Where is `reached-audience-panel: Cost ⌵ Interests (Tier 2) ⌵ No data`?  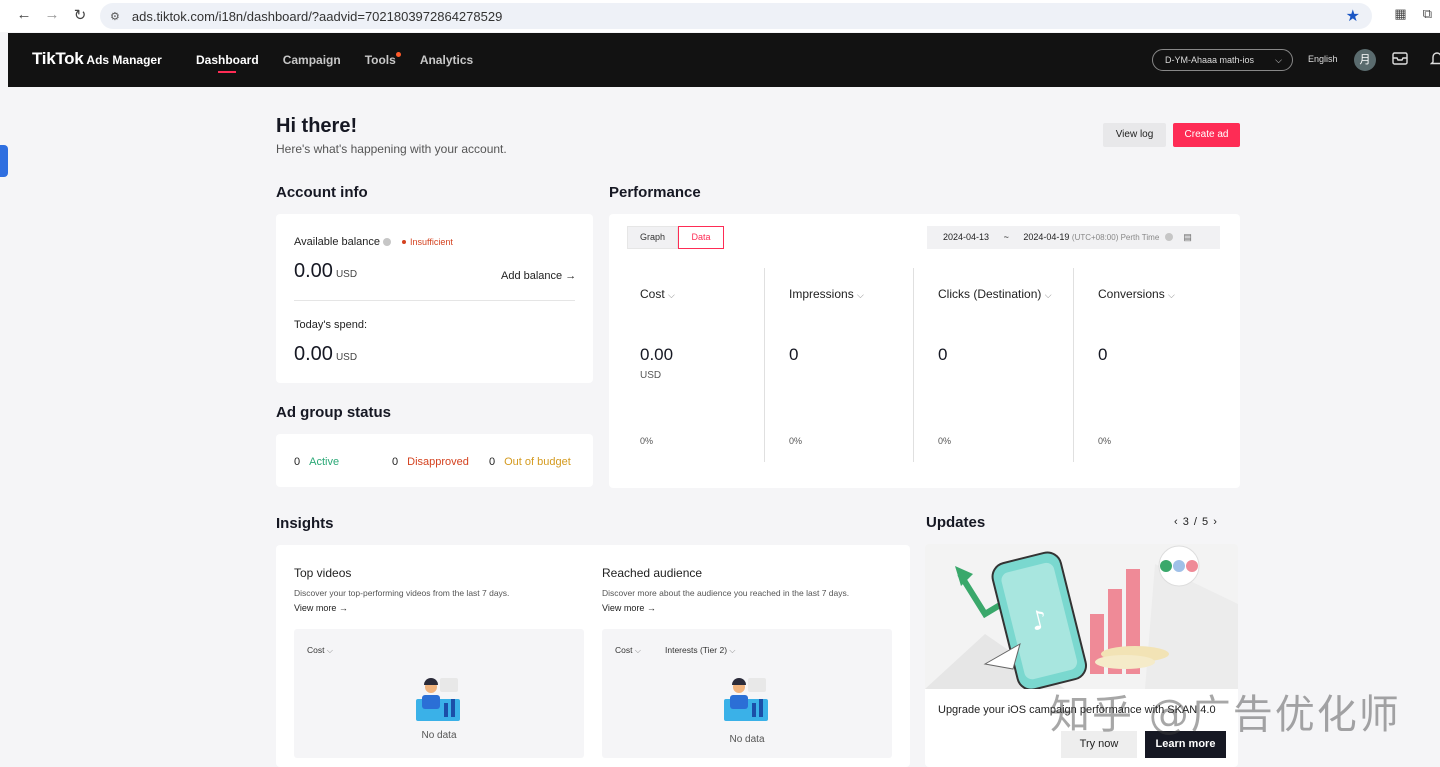 reached-audience-panel: Cost ⌵ Interests (Tier 2) ⌵ No data is located at coordinates (747, 693).